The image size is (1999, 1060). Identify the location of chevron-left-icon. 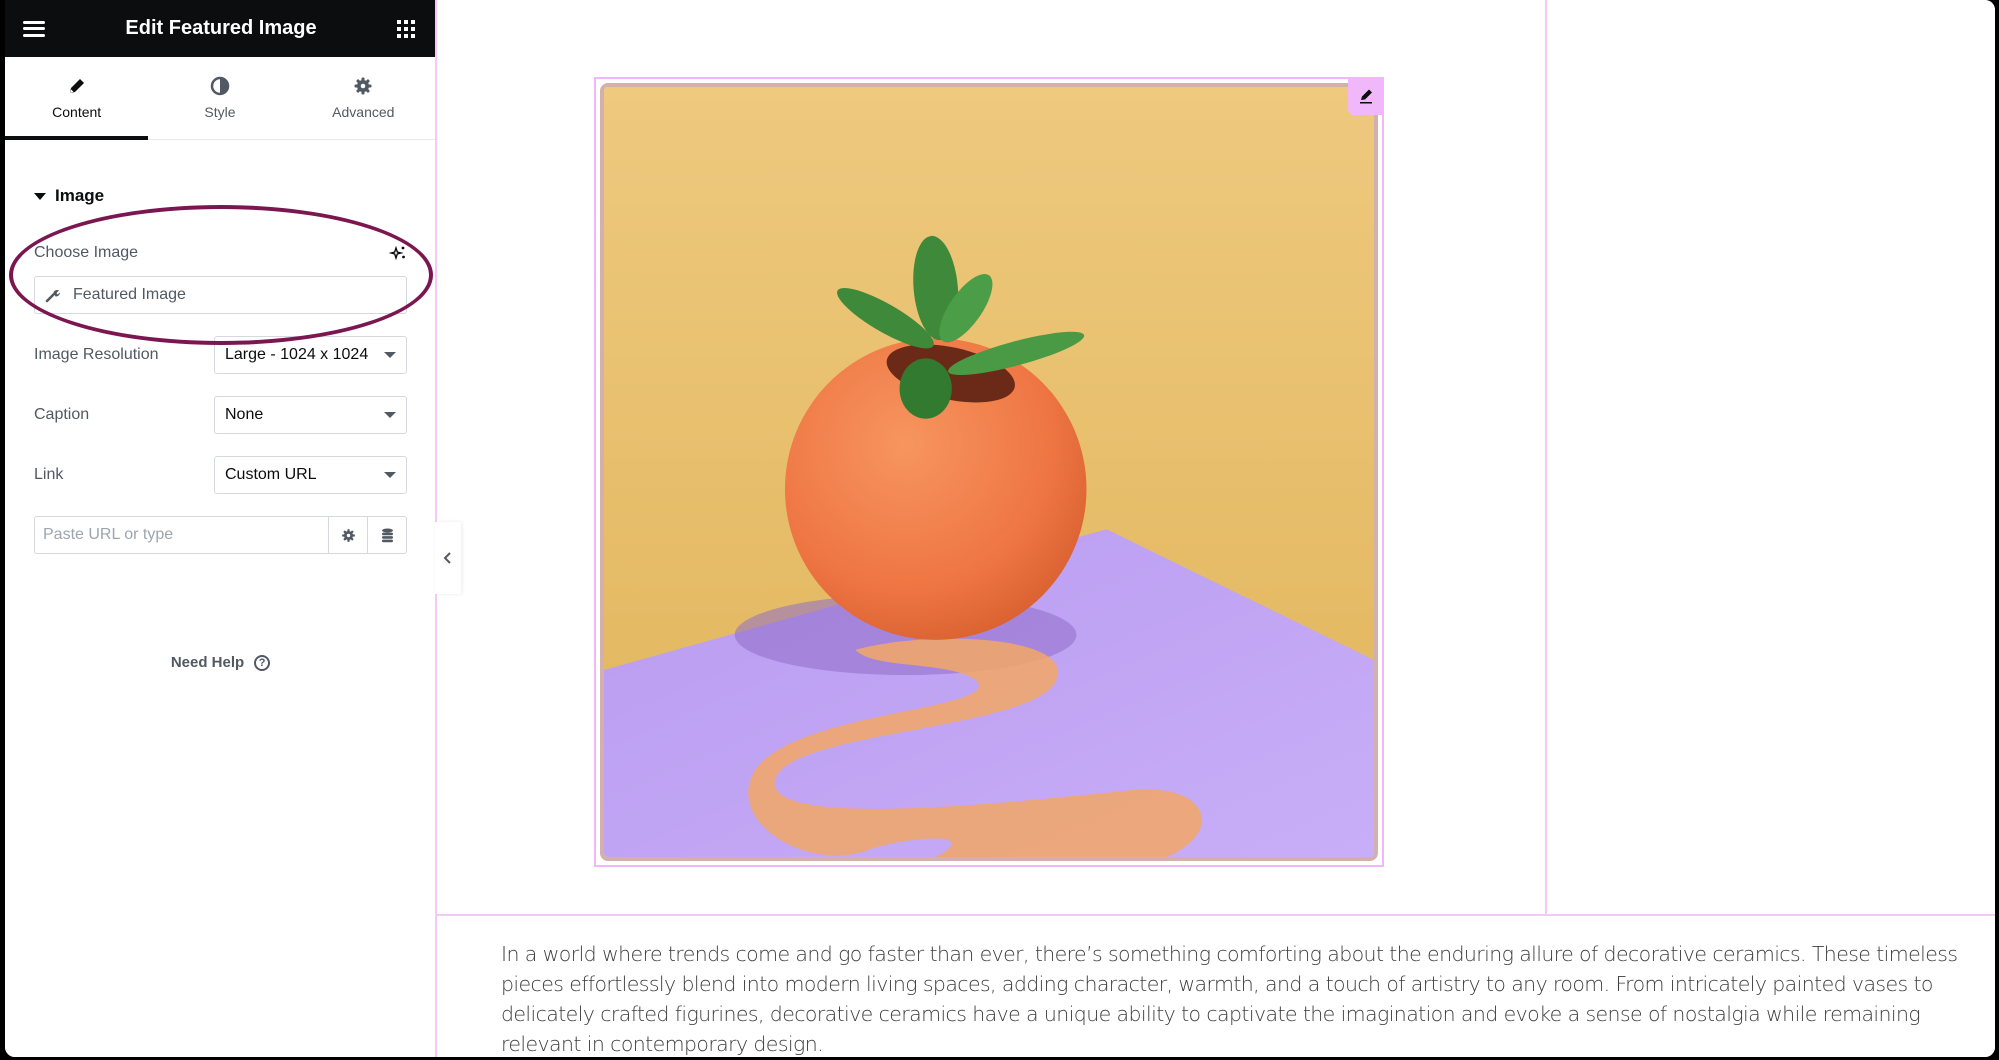
(447, 558).